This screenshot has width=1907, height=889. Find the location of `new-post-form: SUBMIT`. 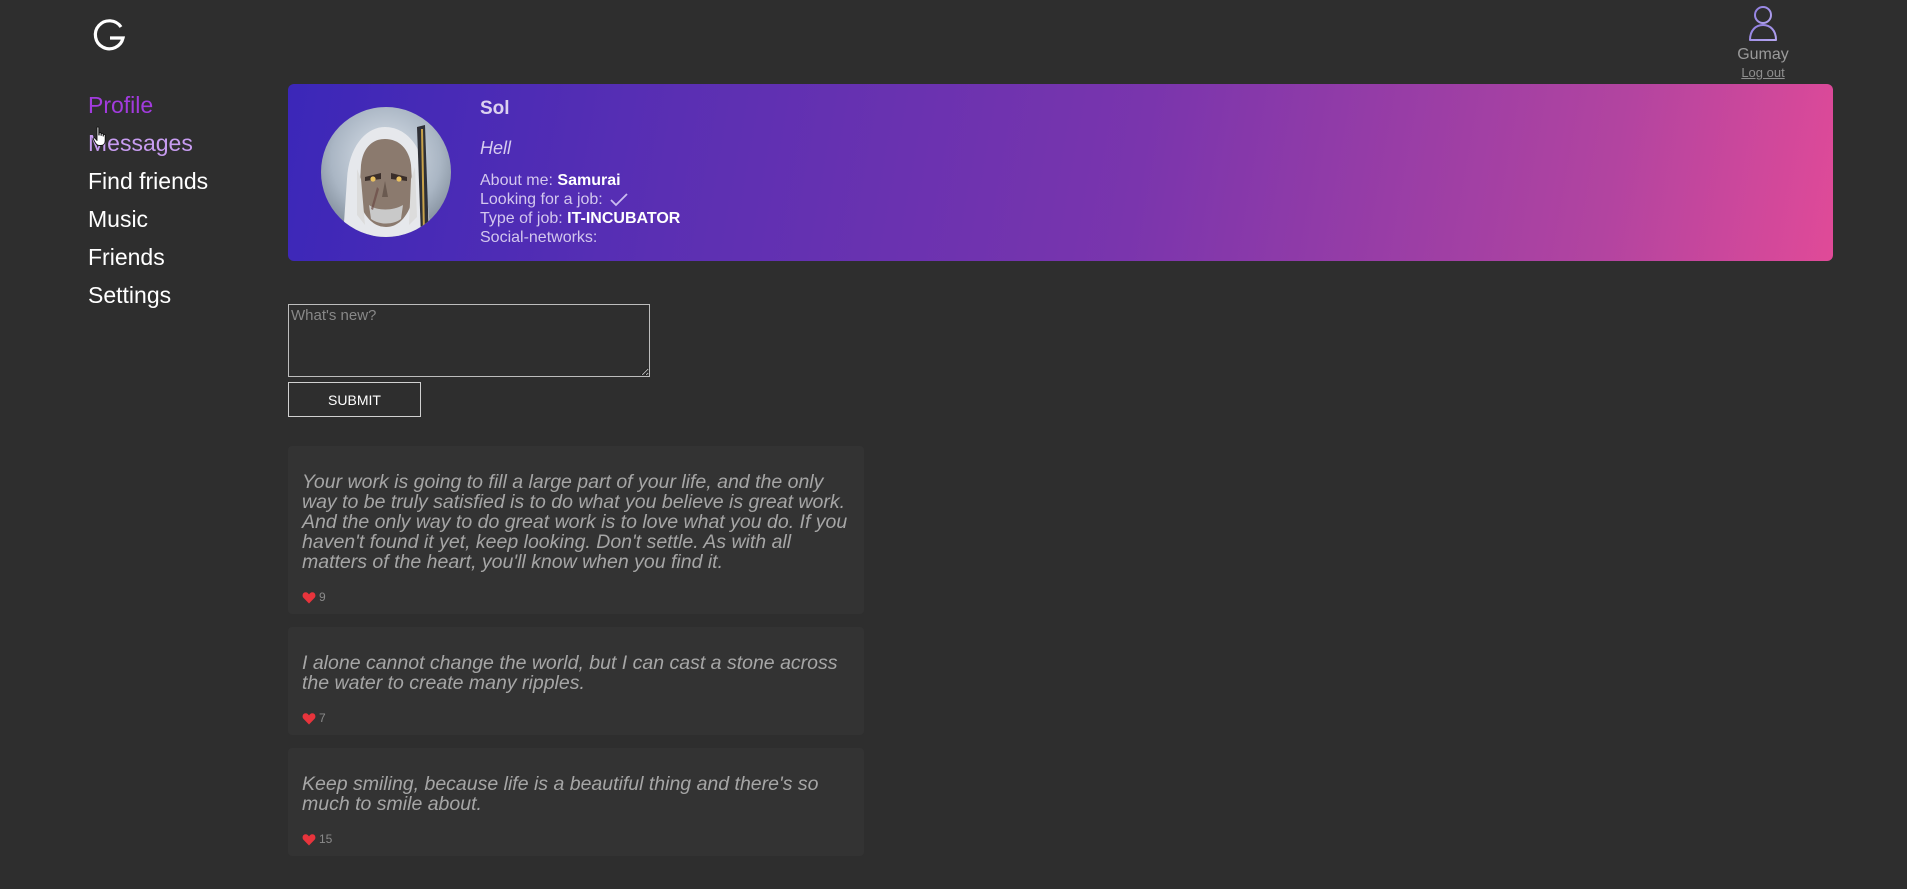

new-post-form: SUBMIT is located at coordinates (469, 360).